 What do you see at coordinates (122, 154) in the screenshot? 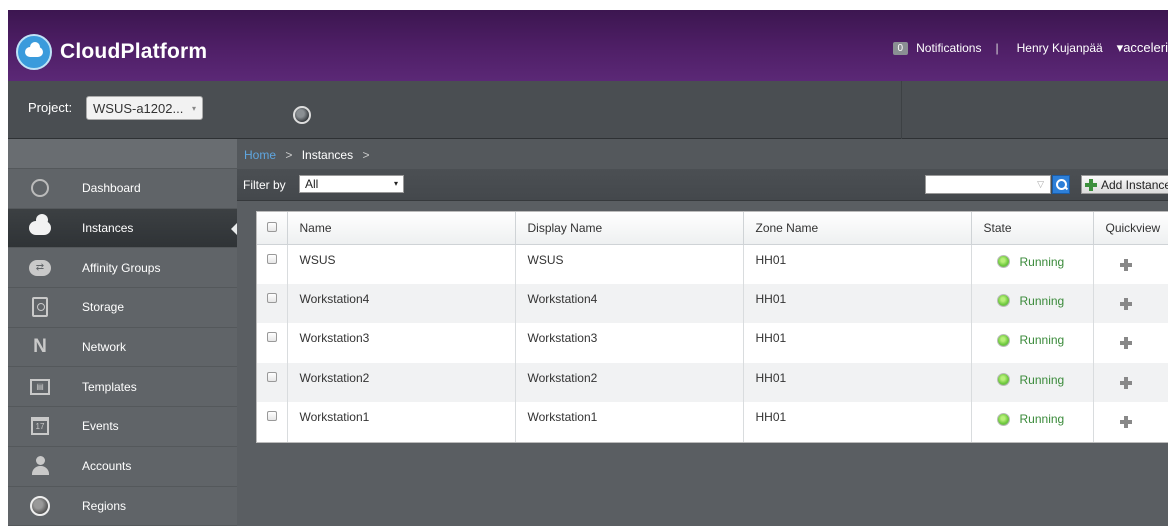
I see `sidebar-header` at bounding box center [122, 154].